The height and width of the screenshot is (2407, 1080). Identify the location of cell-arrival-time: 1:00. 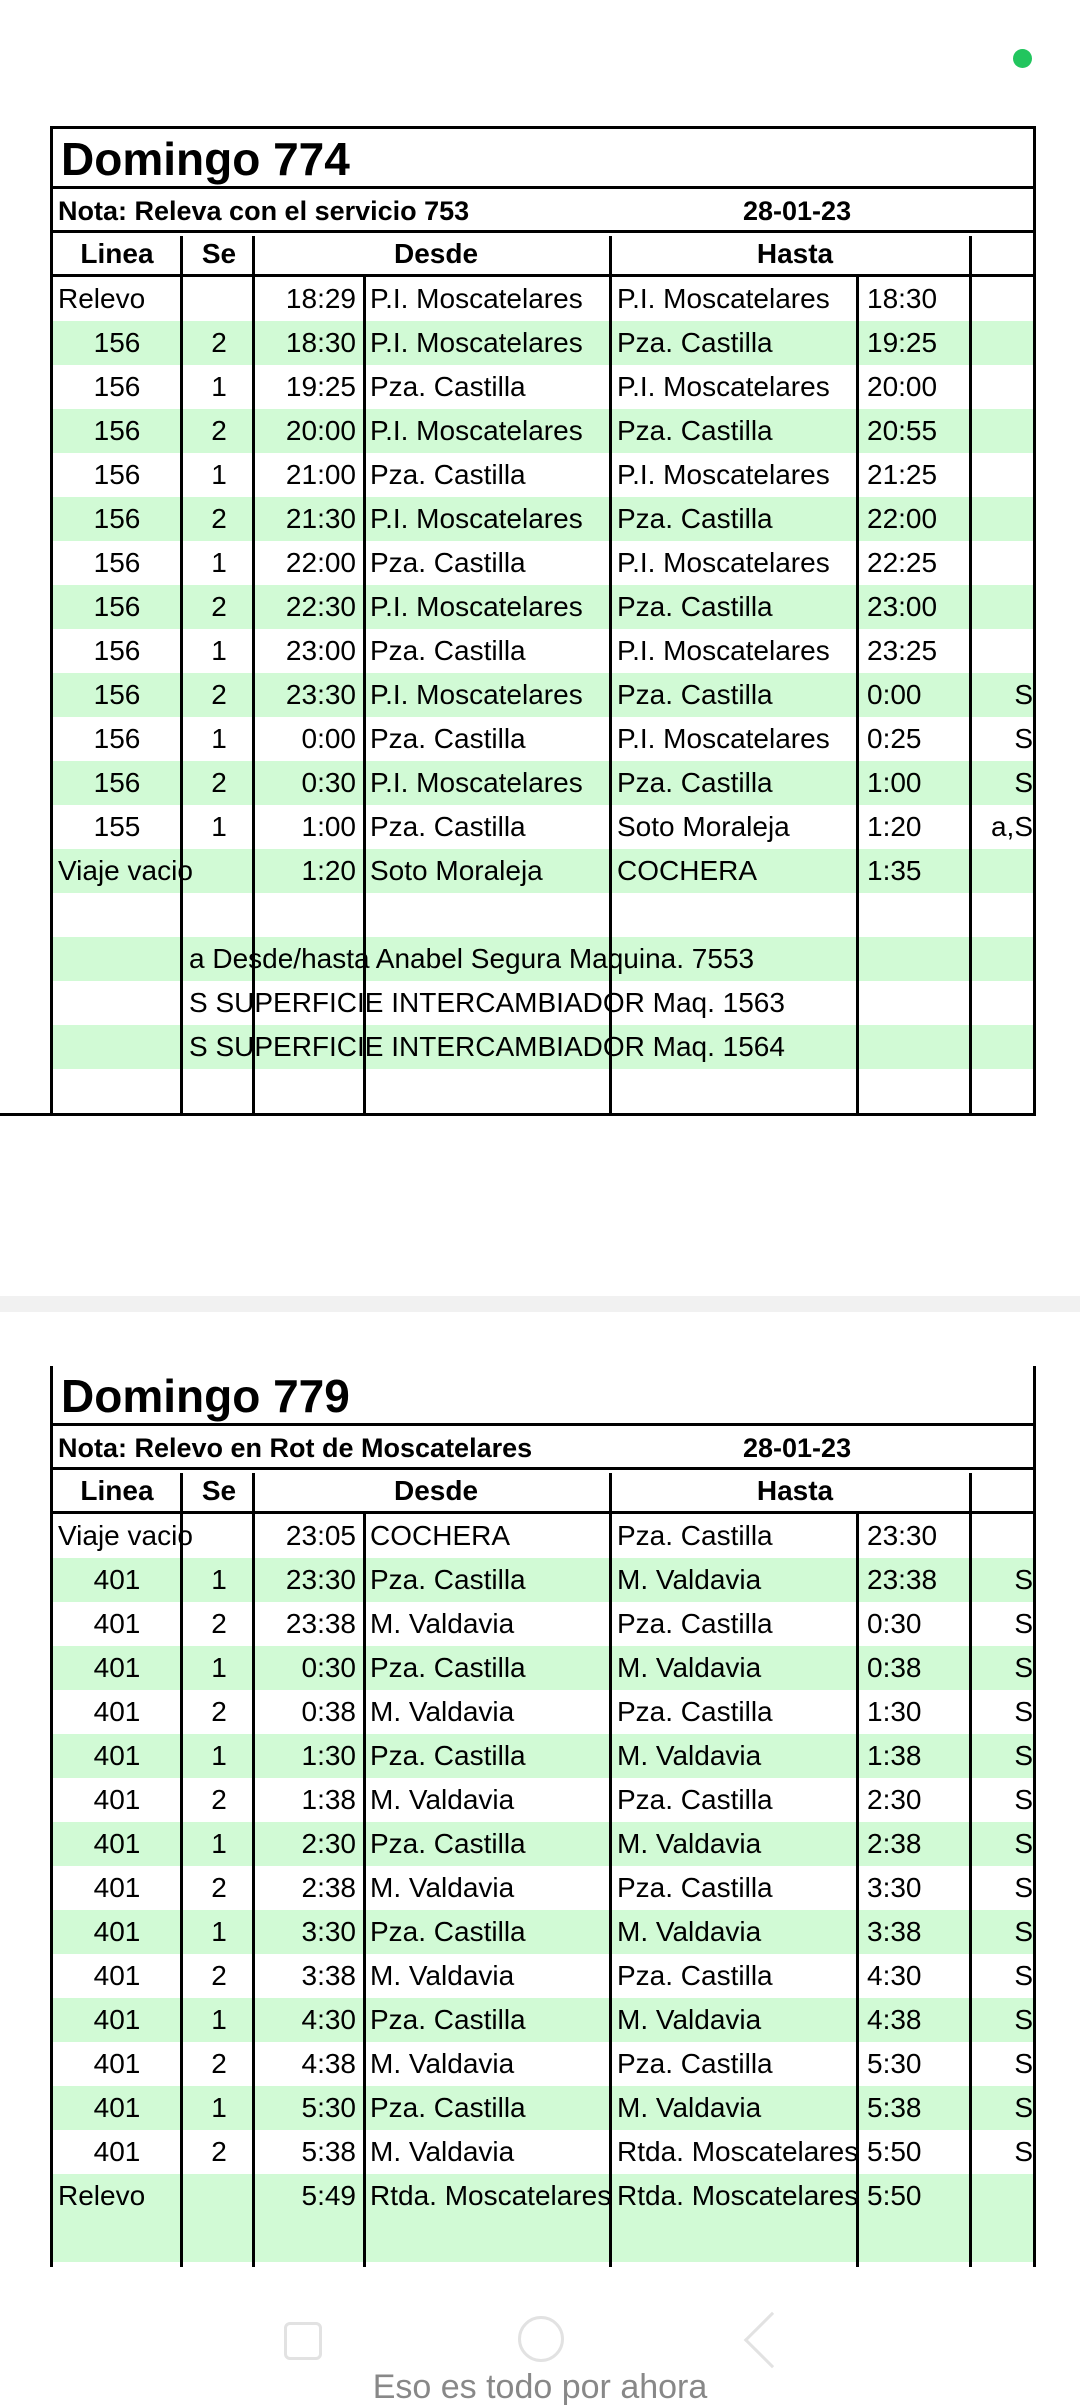
(894, 782).